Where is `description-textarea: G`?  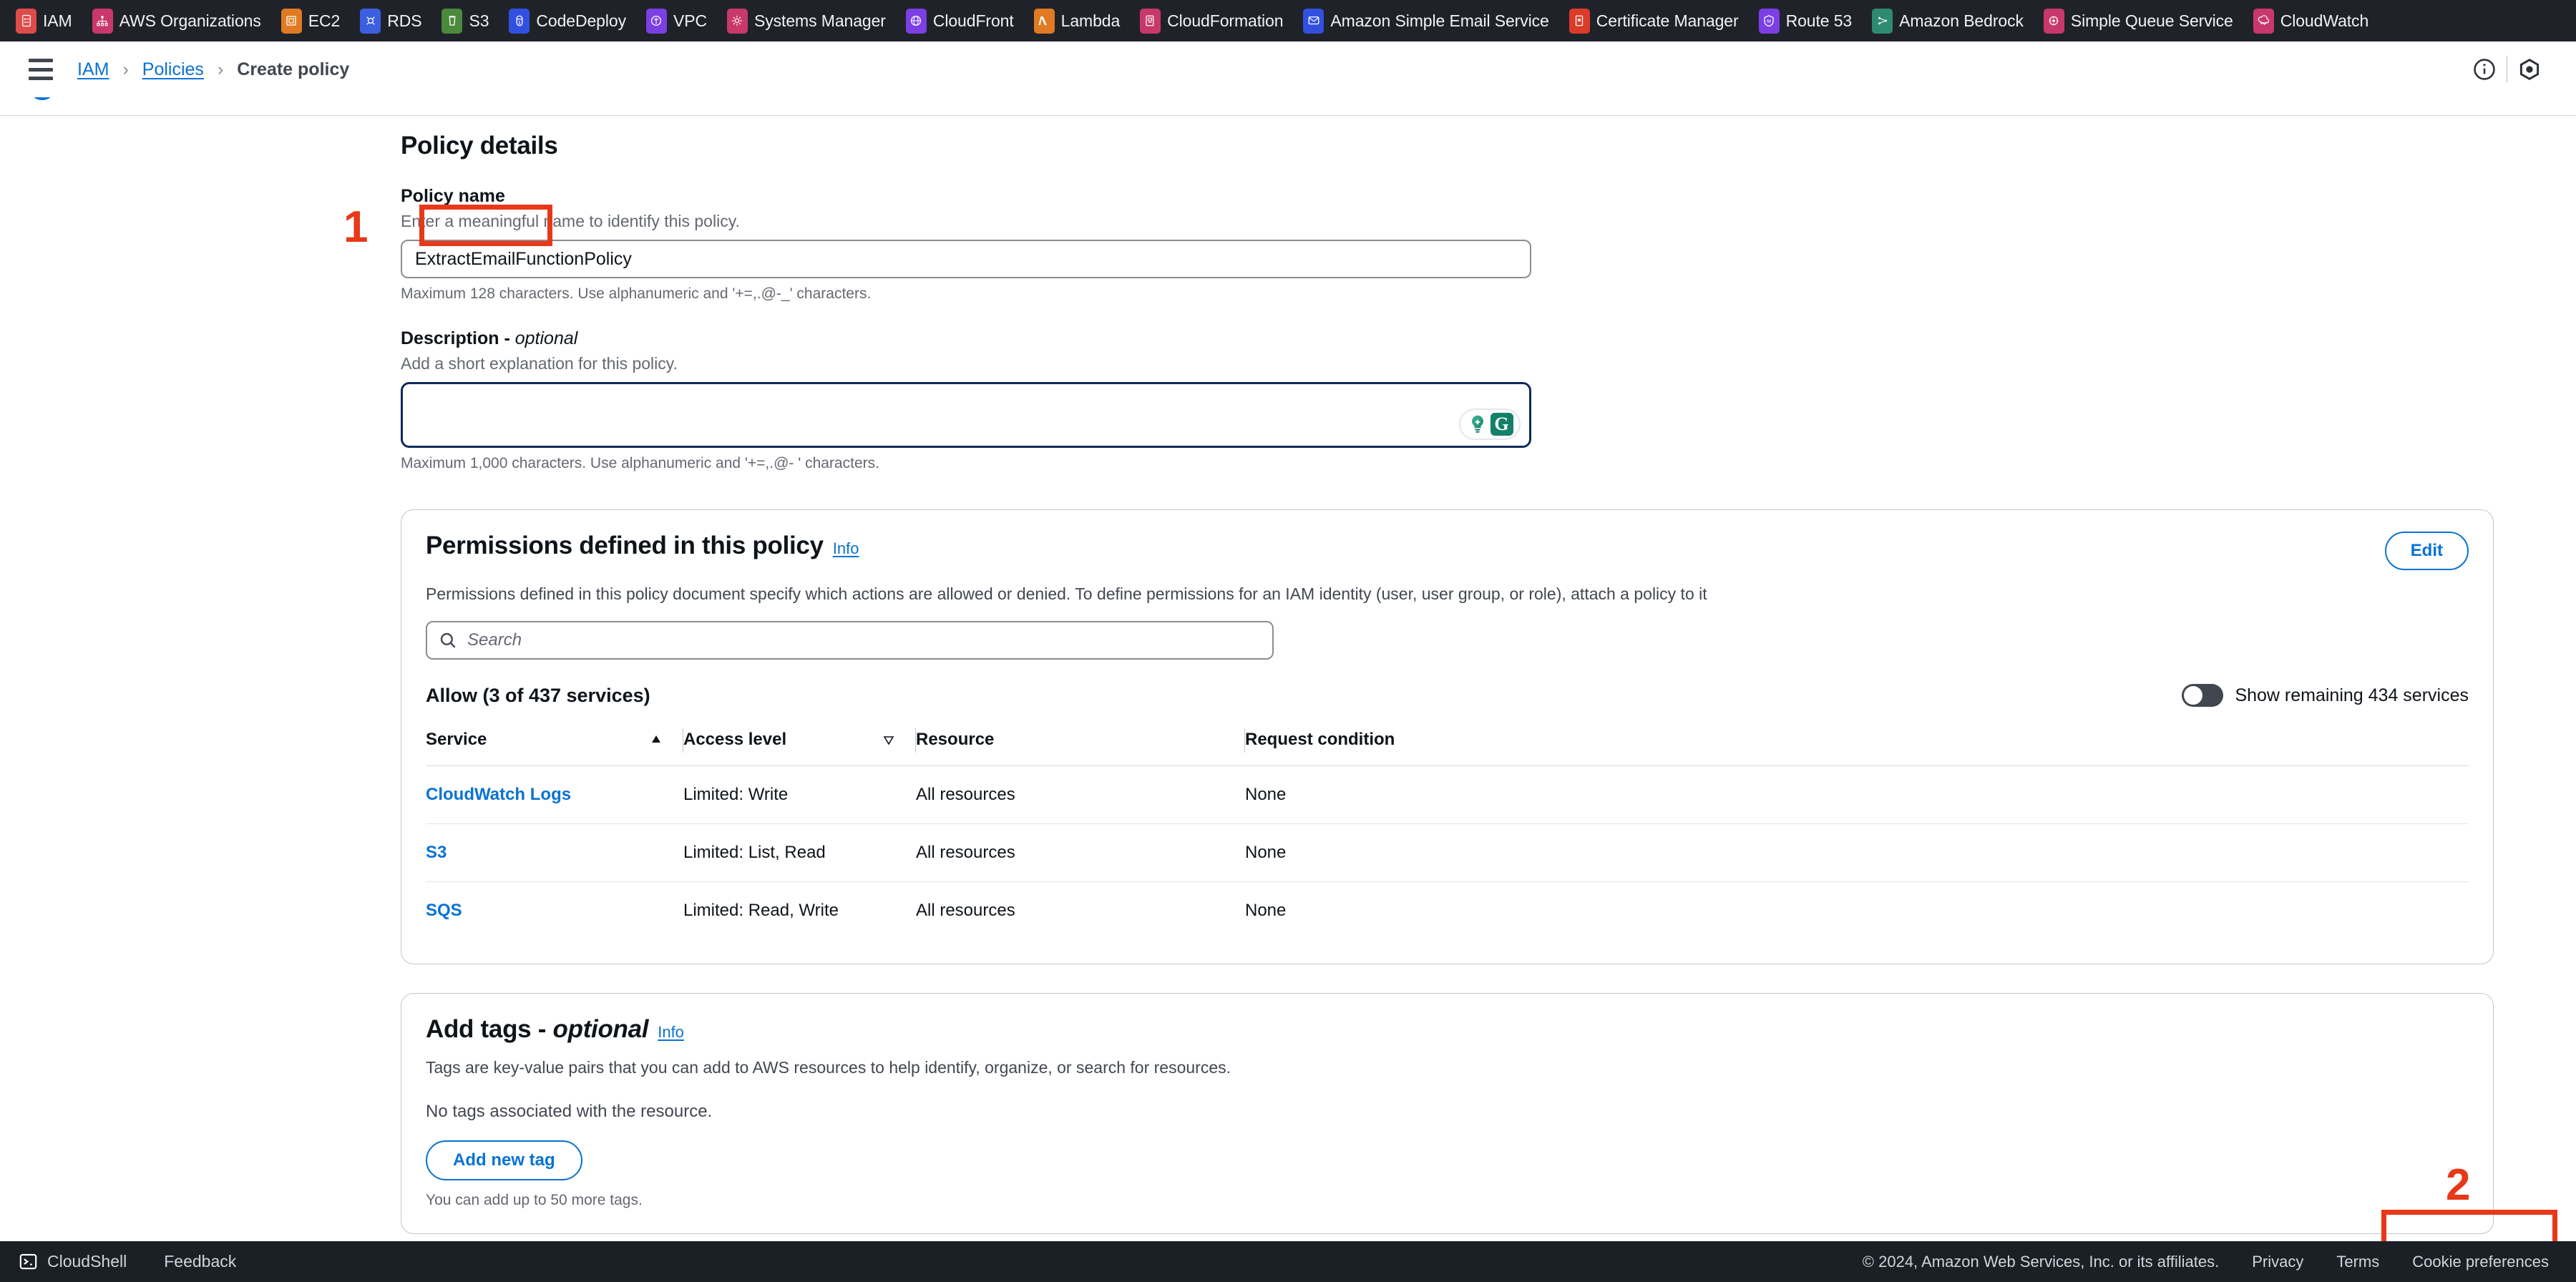 description-textarea: G is located at coordinates (966, 415).